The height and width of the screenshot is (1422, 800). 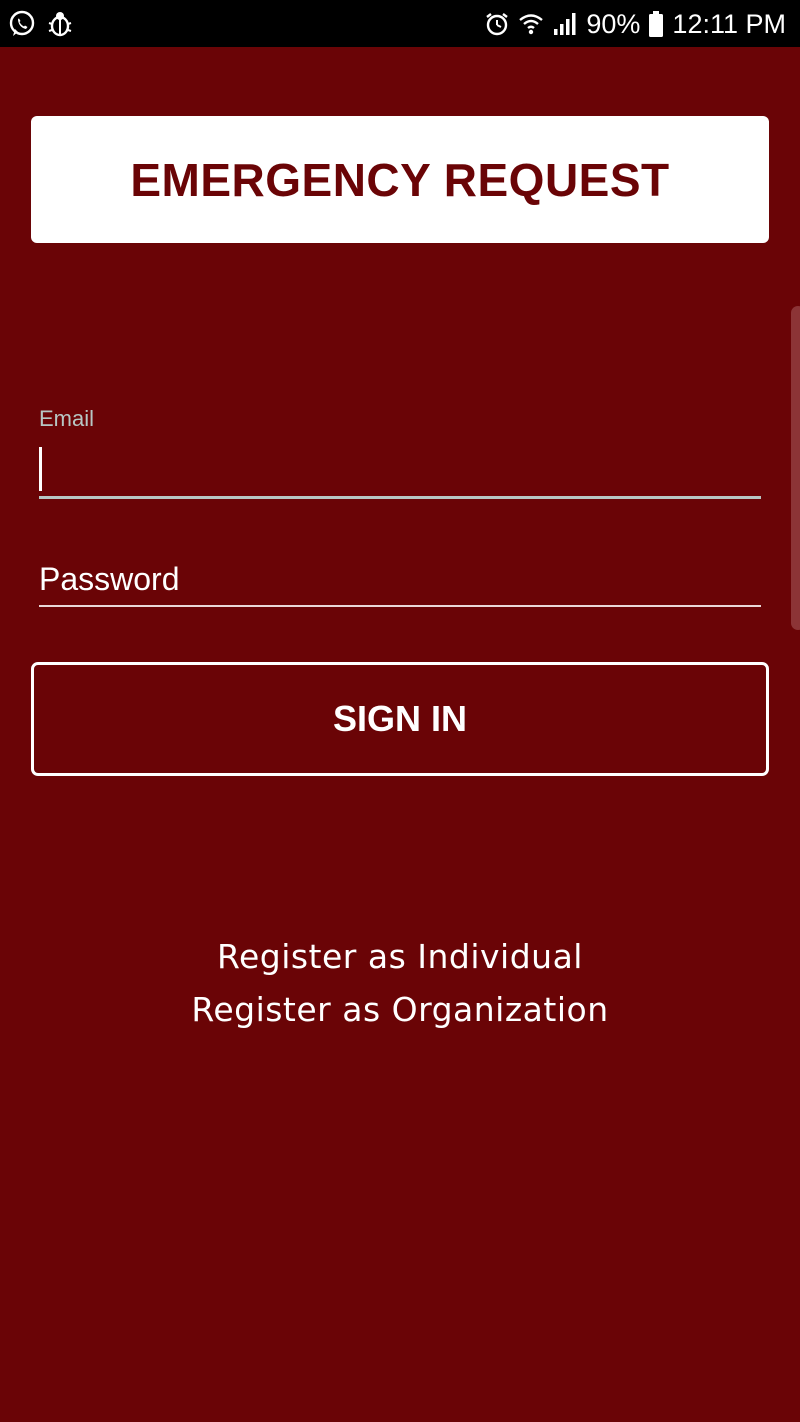 I want to click on password-field-container, so click(x=400, y=582).